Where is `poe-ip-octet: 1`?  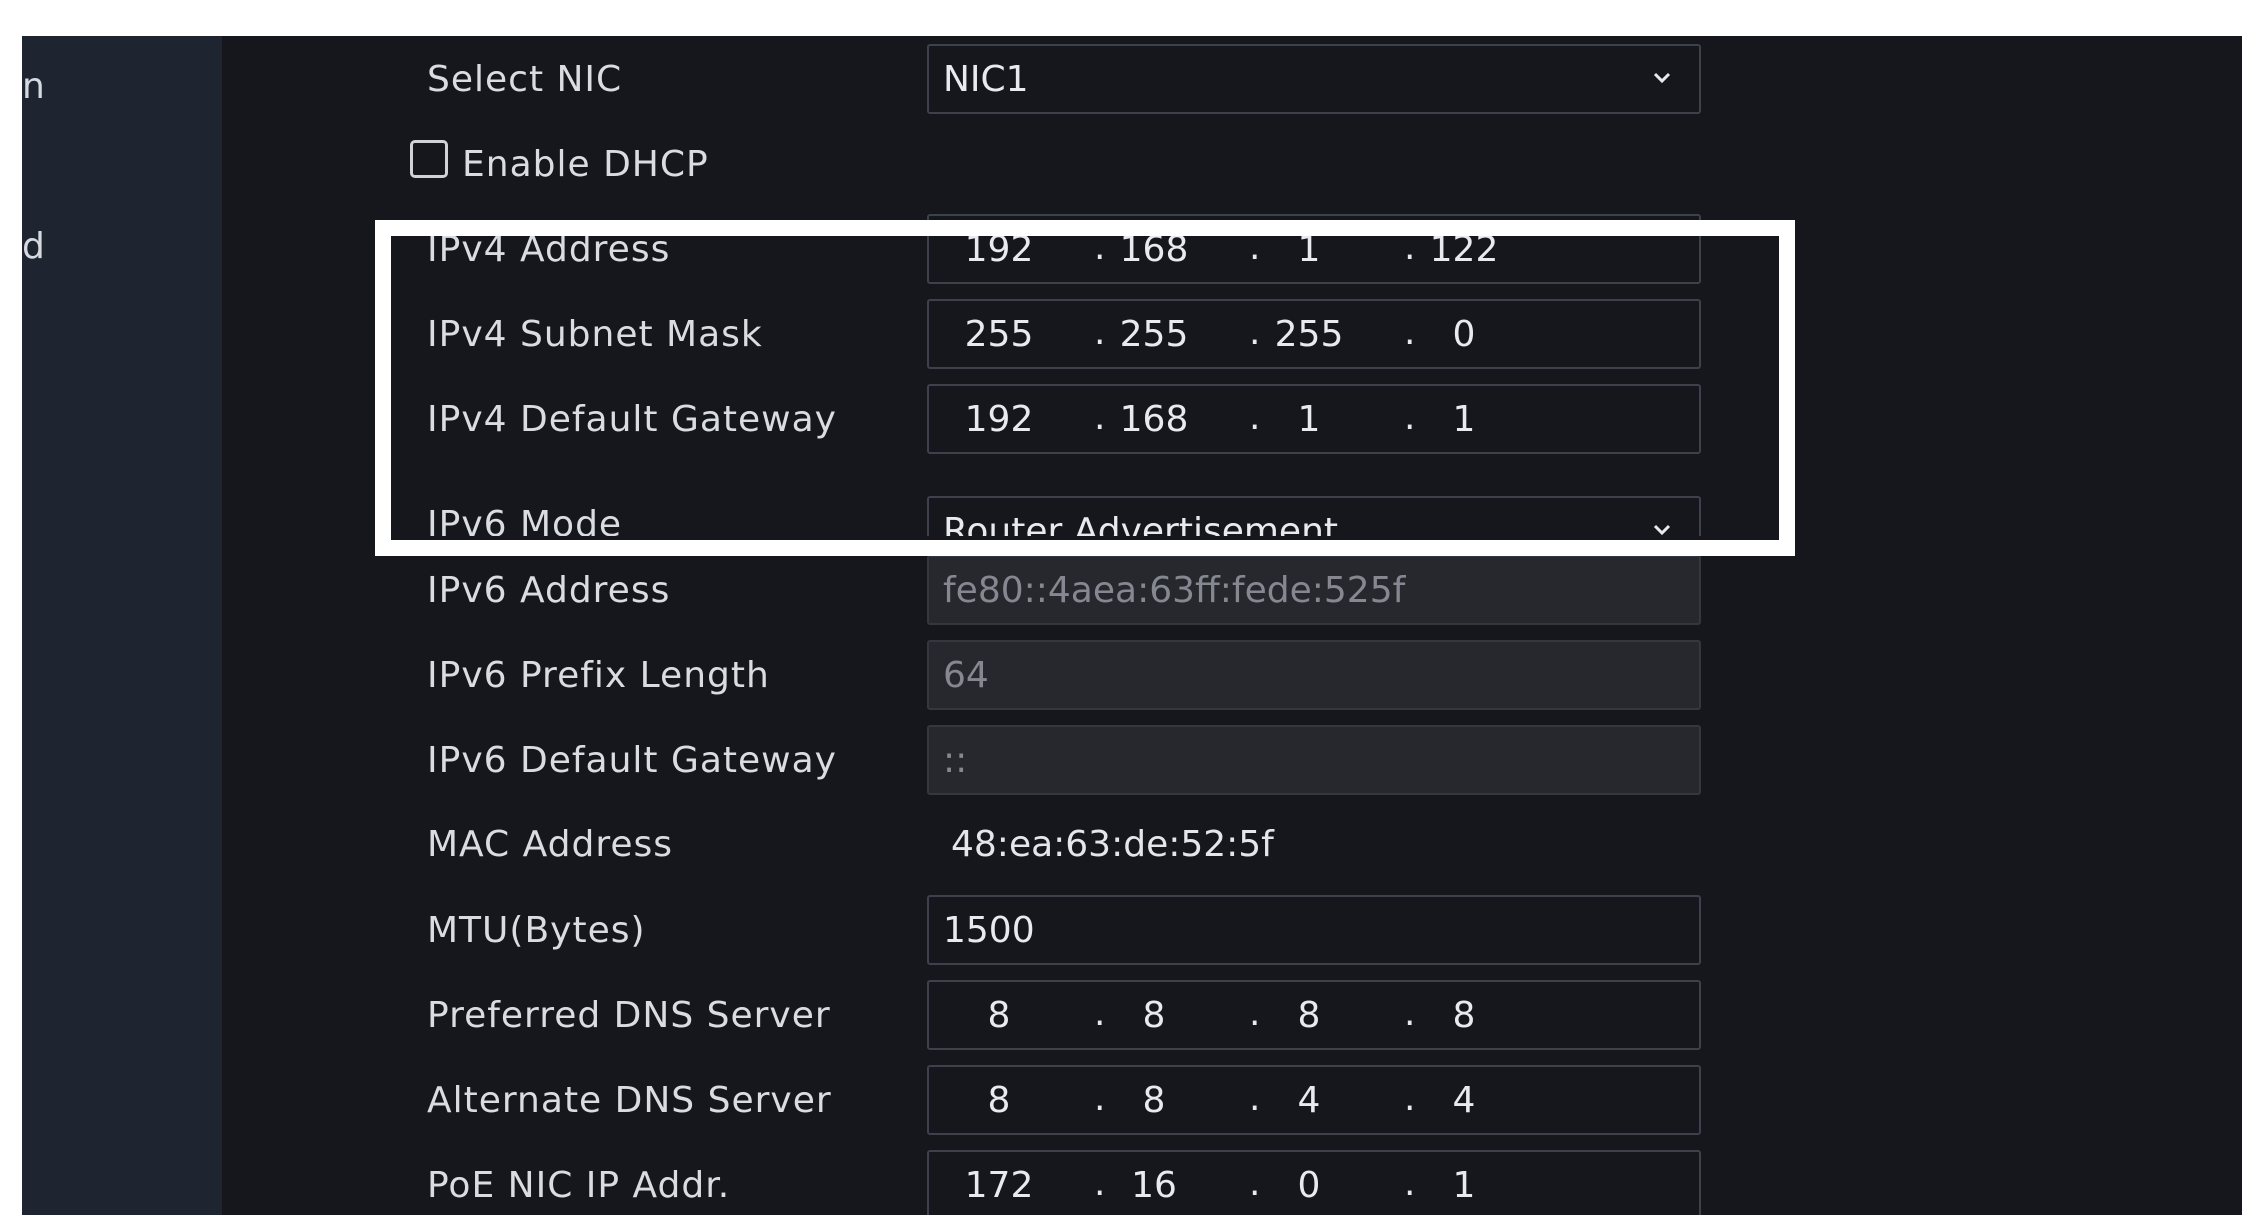
poe-ip-octet: 1 is located at coordinates (1464, 1185).